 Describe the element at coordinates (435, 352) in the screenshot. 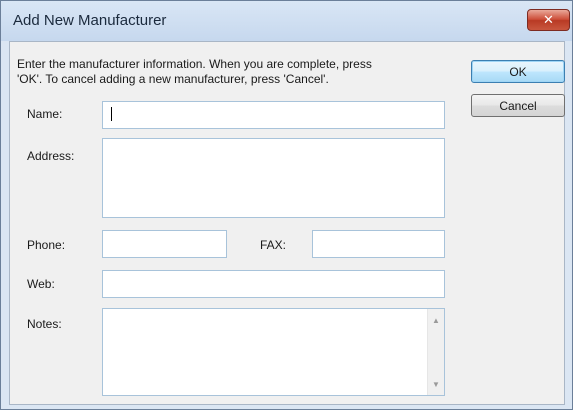

I see `notes-scrollbar: ▲ ▼` at that location.